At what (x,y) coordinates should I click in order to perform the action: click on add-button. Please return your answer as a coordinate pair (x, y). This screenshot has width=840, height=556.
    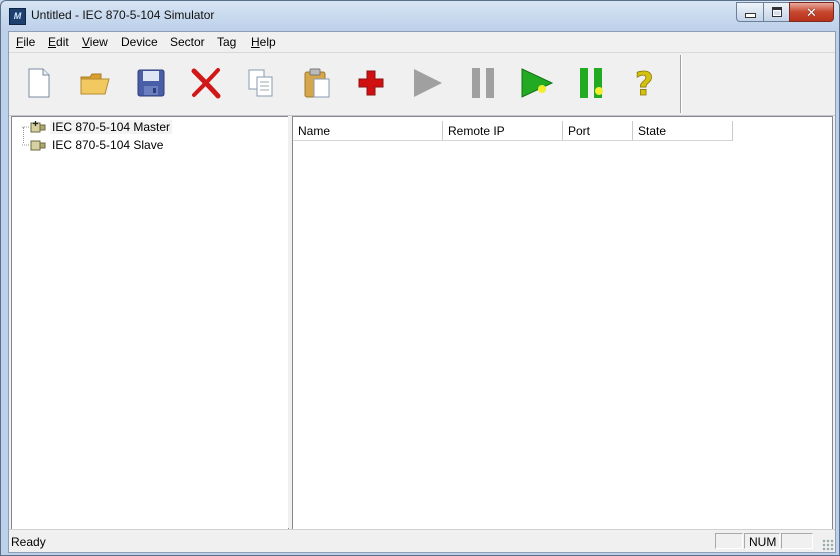
    Looking at the image, I should click on (371, 83).